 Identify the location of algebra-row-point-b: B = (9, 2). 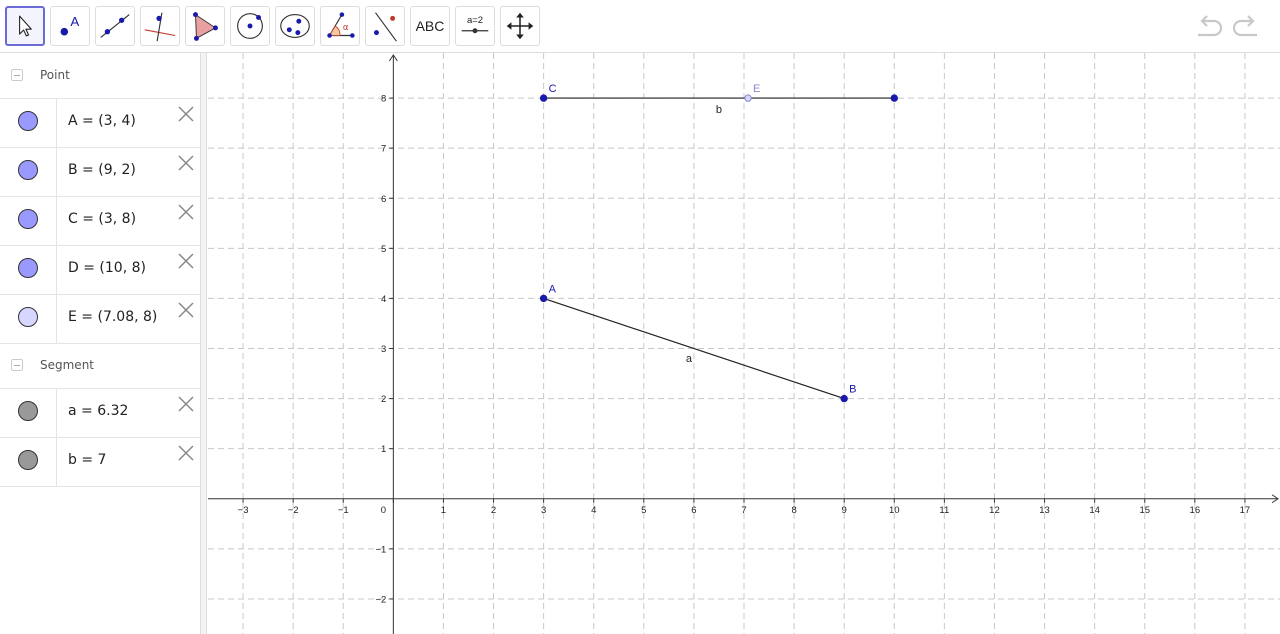
(100, 172).